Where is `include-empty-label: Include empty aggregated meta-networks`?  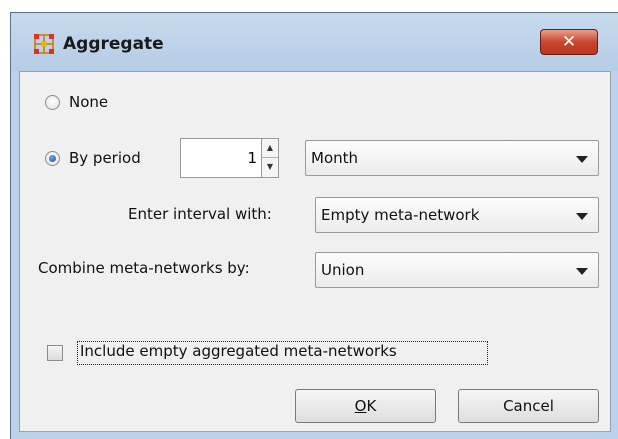
include-empty-label: Include empty aggregated meta-networks is located at coordinates (238, 351).